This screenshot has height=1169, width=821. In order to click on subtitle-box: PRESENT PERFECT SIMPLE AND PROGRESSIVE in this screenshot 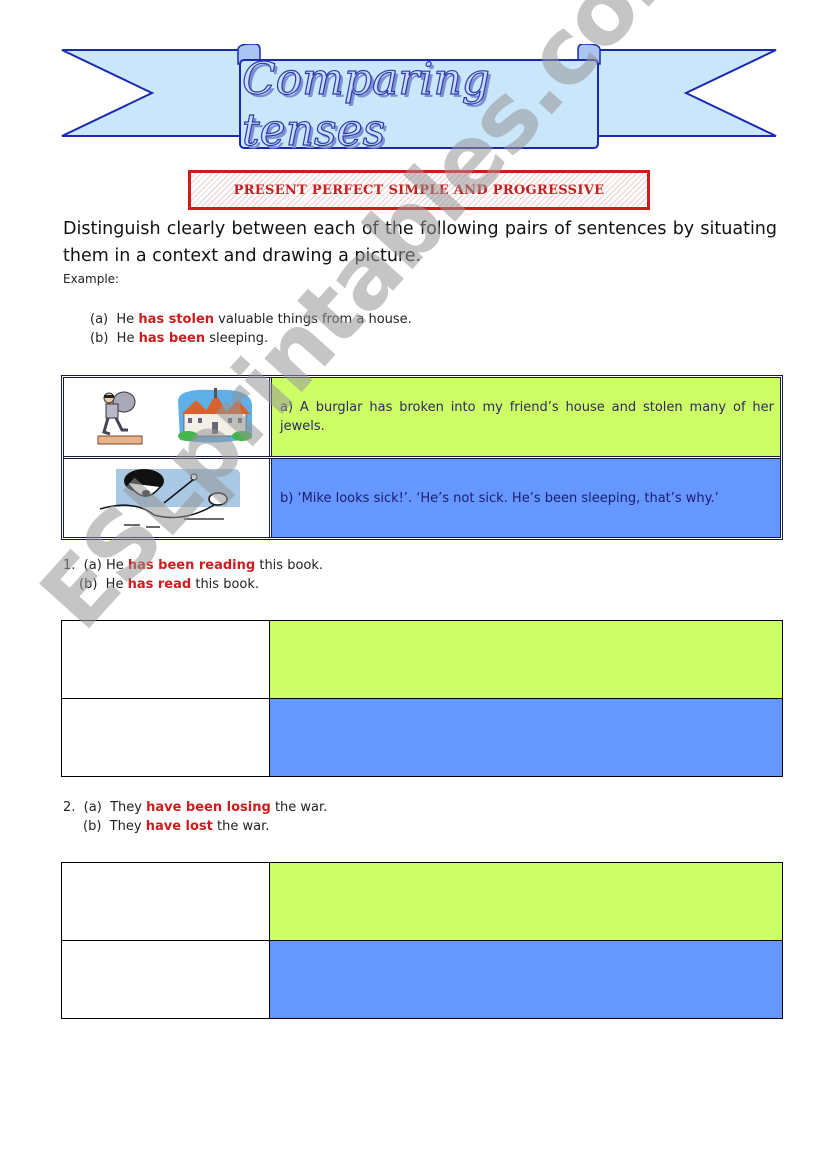, I will do `click(419, 190)`.